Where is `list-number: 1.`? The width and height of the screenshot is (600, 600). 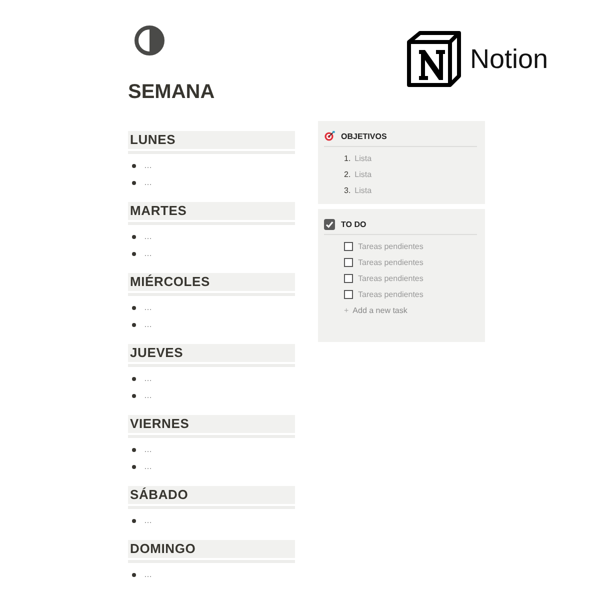
list-number: 1. is located at coordinates (347, 158).